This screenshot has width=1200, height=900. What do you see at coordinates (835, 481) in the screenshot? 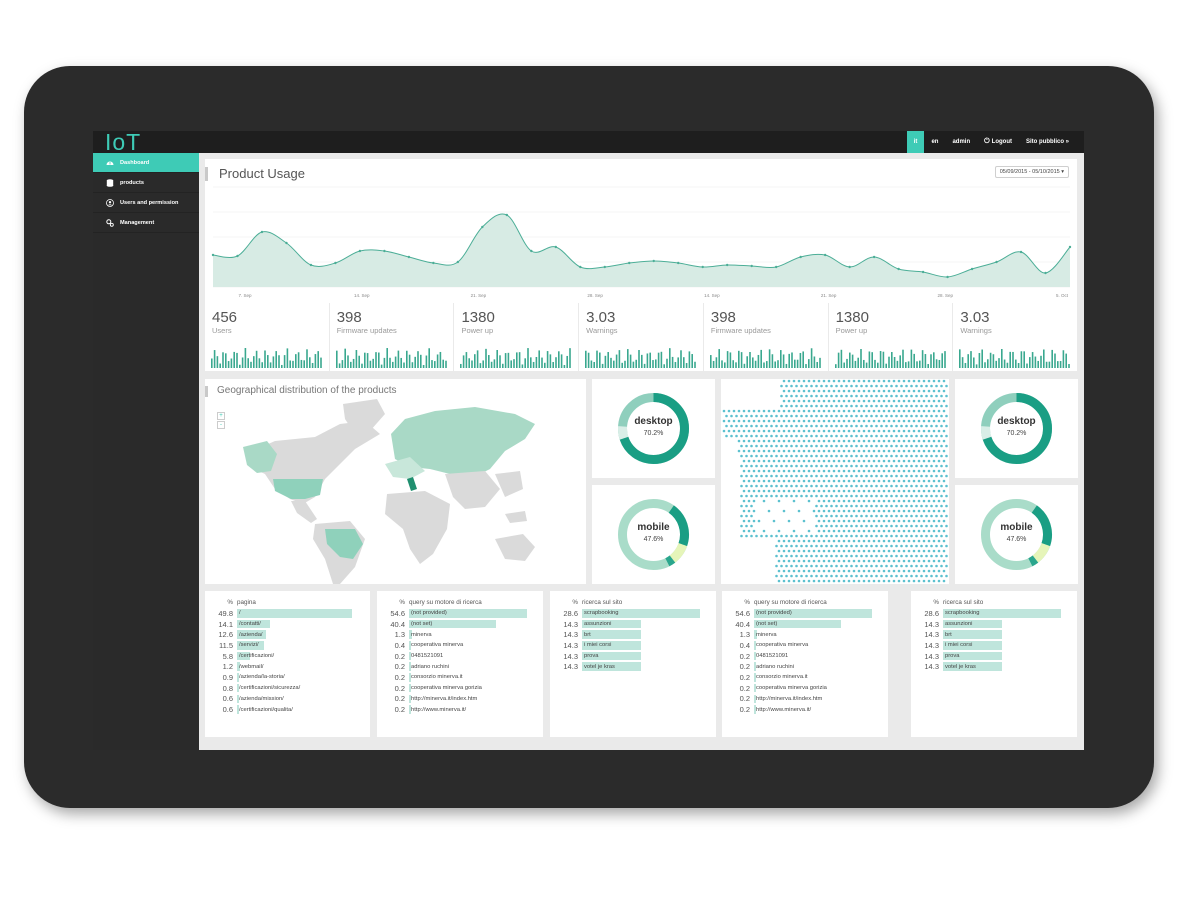
I see `europe-dot-map` at bounding box center [835, 481].